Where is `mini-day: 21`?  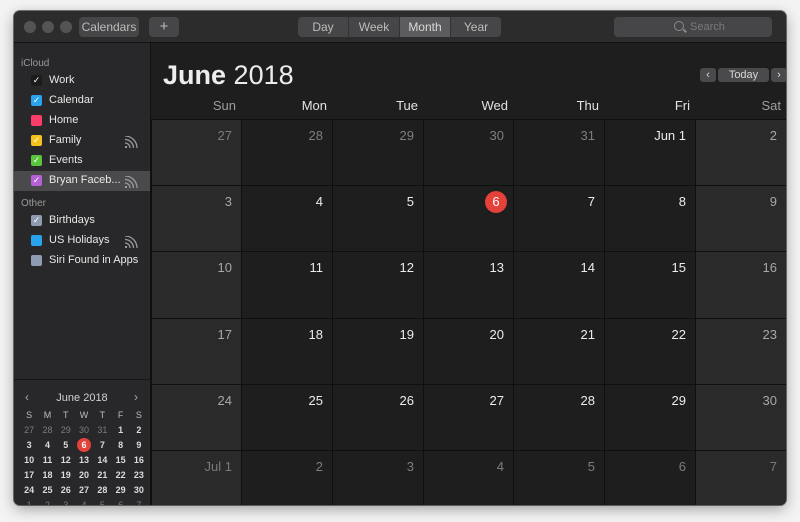 mini-day: 21 is located at coordinates (102, 475).